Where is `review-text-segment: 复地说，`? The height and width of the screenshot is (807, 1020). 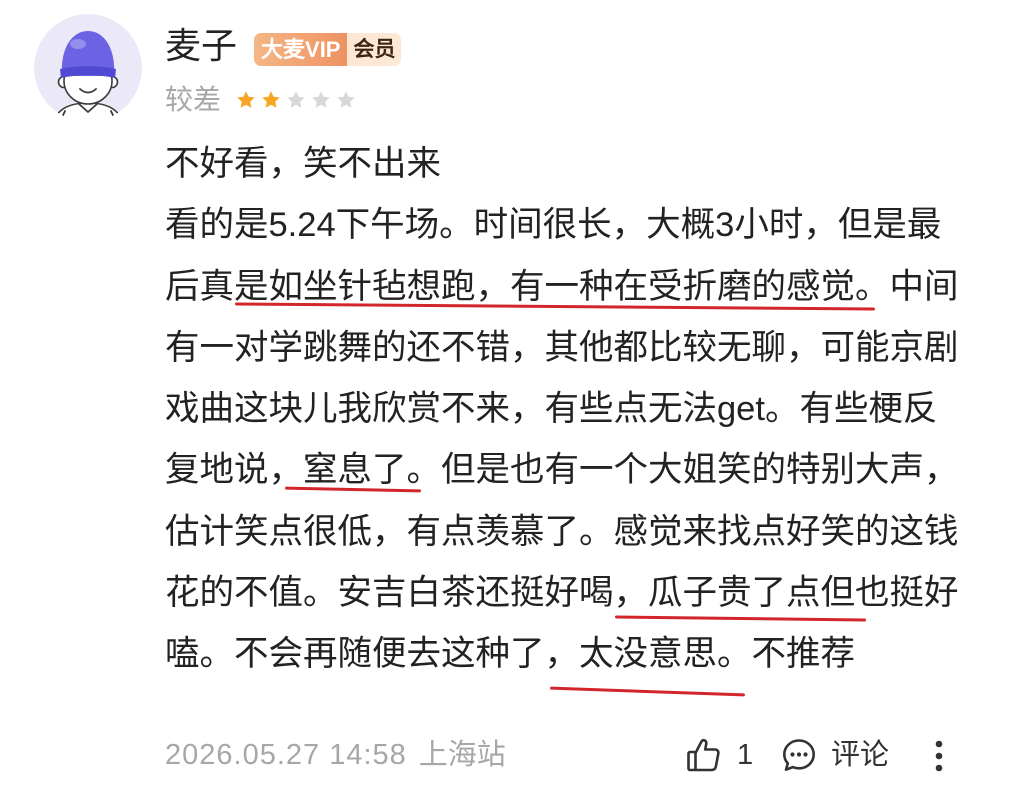
review-text-segment: 复地说， is located at coordinates (234, 470).